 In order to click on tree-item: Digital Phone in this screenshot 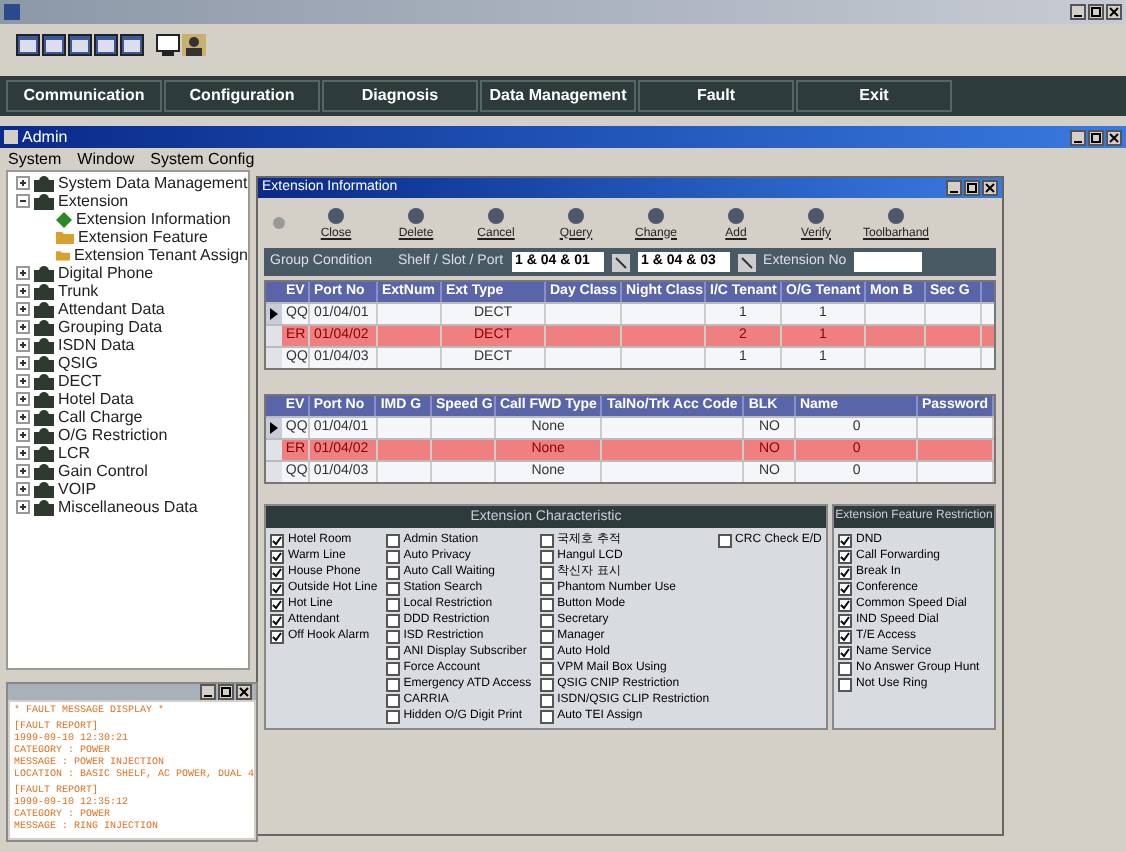, I will do `click(106, 273)`.